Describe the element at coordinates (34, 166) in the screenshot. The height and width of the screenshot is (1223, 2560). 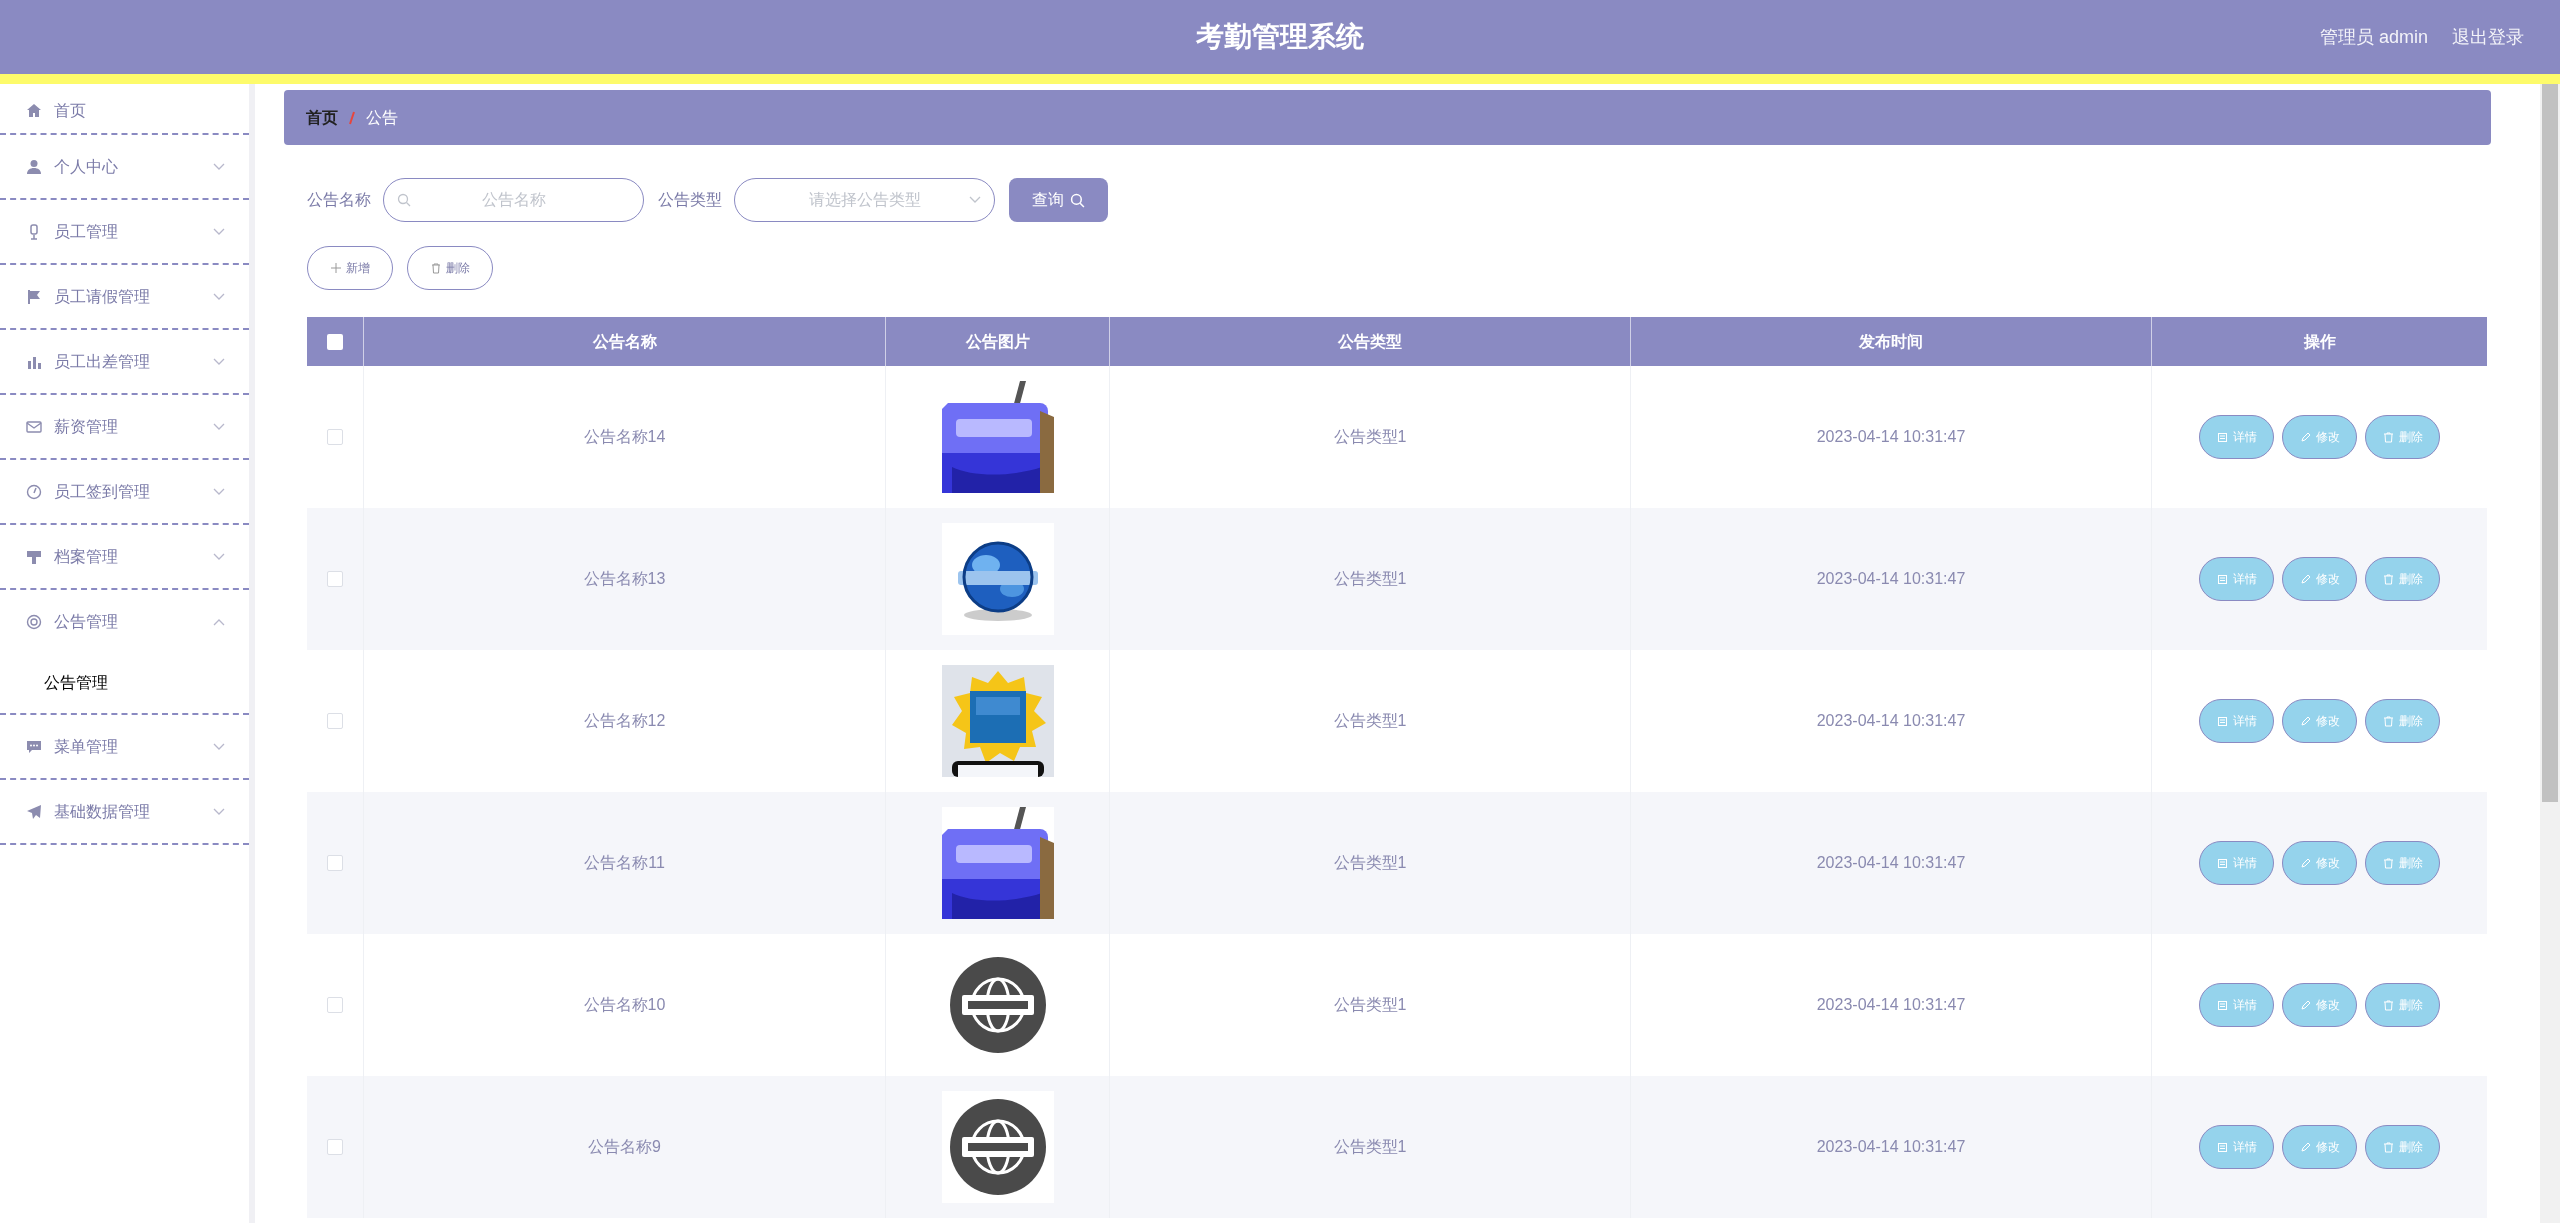
I see `user-icon` at that location.